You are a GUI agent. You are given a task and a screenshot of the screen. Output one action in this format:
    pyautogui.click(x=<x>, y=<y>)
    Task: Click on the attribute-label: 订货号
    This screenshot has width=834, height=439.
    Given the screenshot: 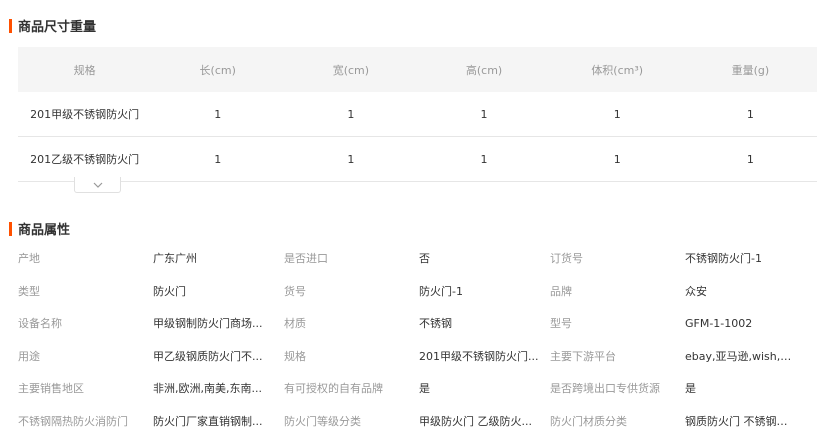 What is the action you would take?
    pyautogui.click(x=566, y=259)
    